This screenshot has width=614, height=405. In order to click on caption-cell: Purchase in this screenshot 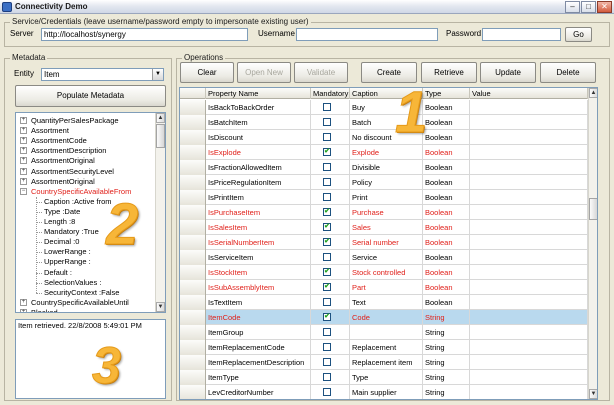, I will do `click(386, 212)`.